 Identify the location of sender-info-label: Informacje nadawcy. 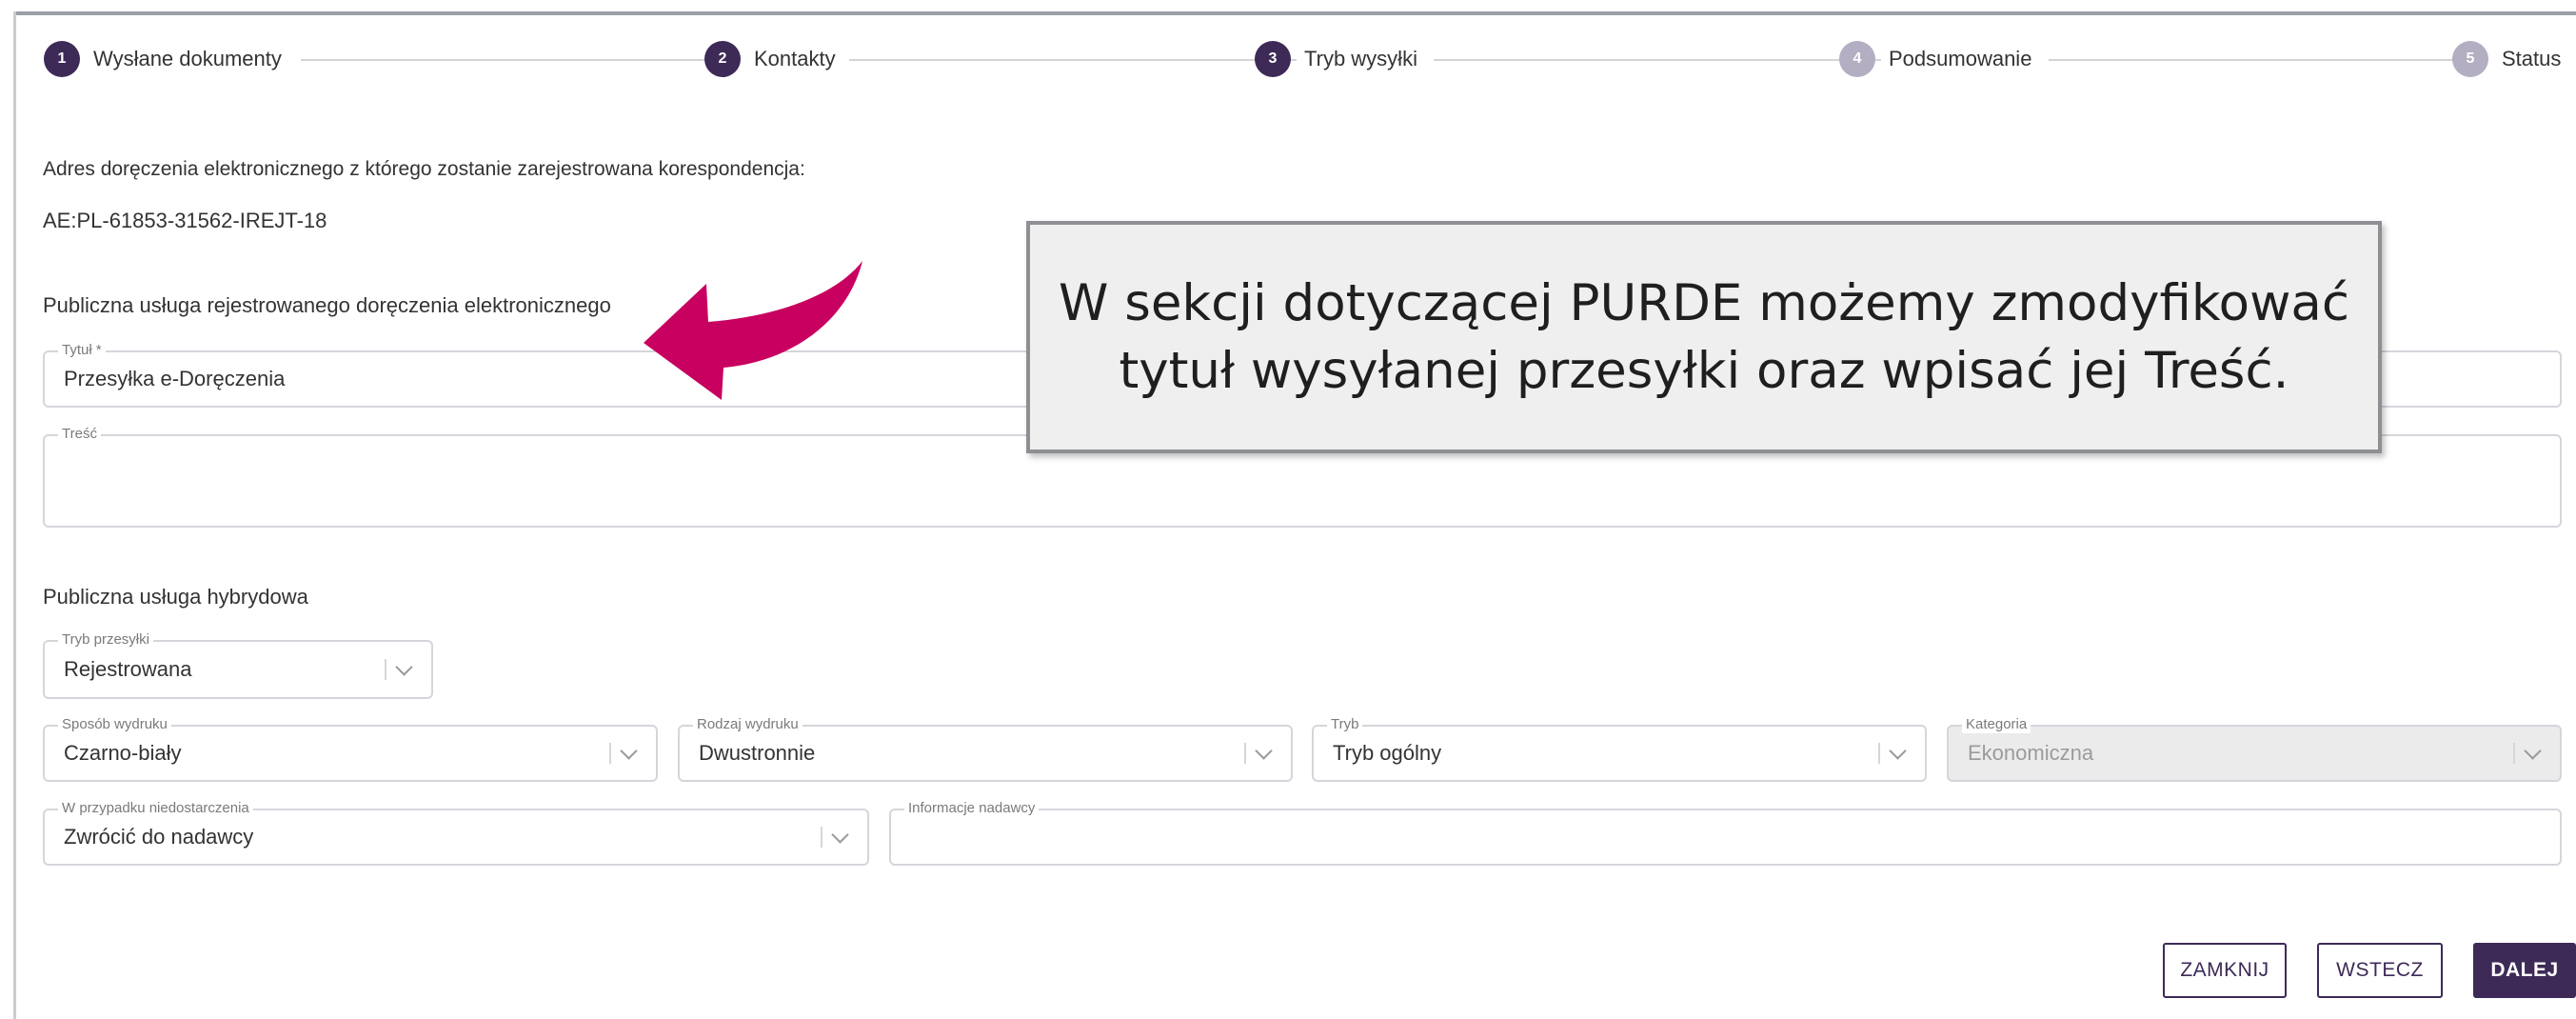
(972, 808).